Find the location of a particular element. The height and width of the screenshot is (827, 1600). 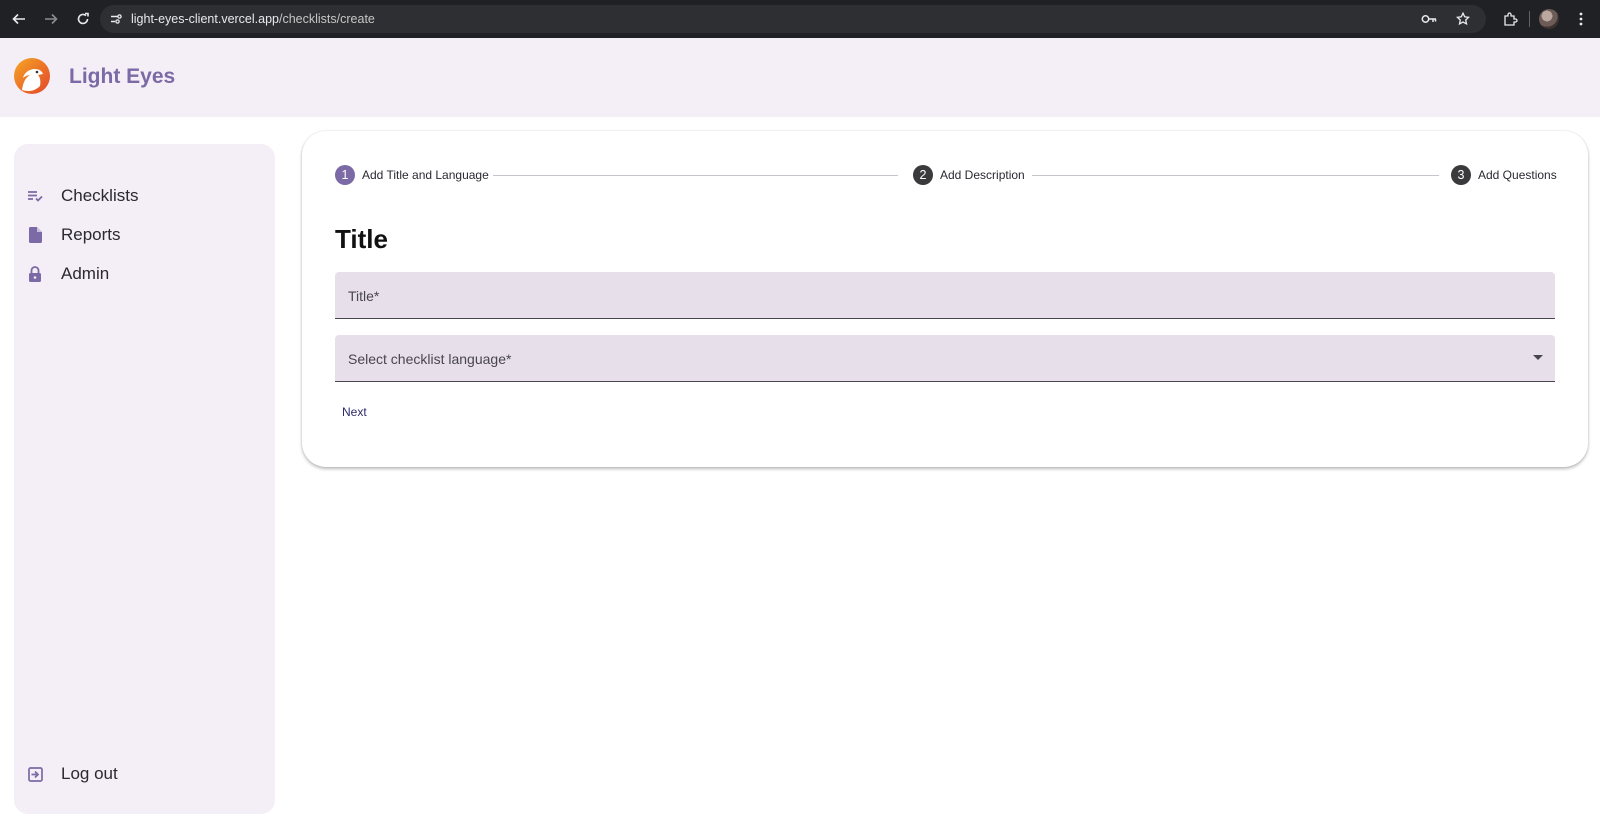

key-icon is located at coordinates (1429, 19).